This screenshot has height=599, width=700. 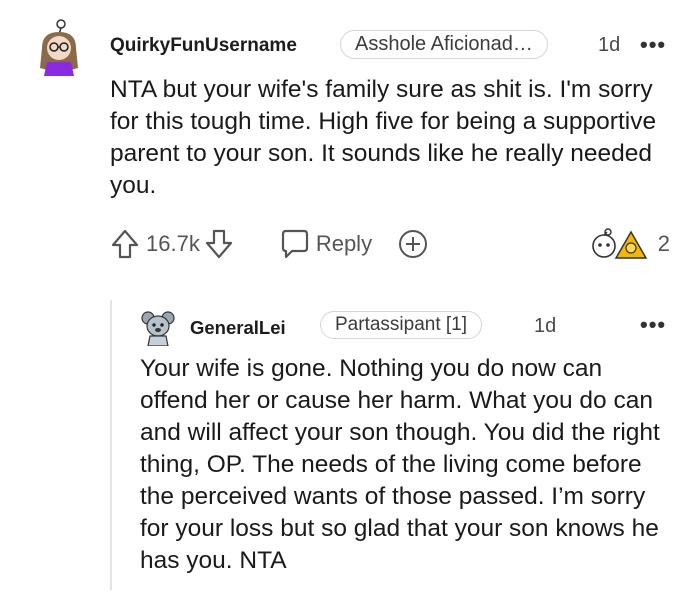 I want to click on thread-line, so click(x=111, y=445).